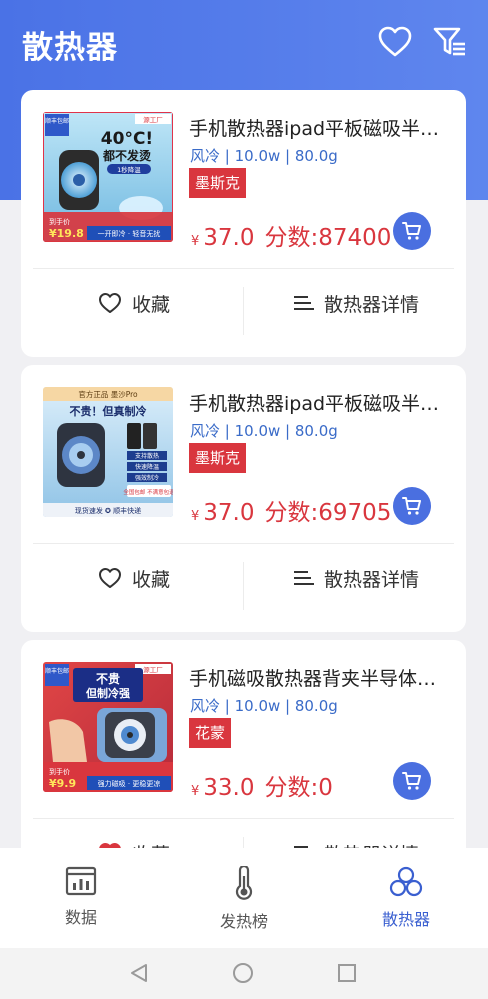 The image size is (488, 999). I want to click on thumb-footer: 强力磁吸 · 更稳更凉, so click(129, 783).